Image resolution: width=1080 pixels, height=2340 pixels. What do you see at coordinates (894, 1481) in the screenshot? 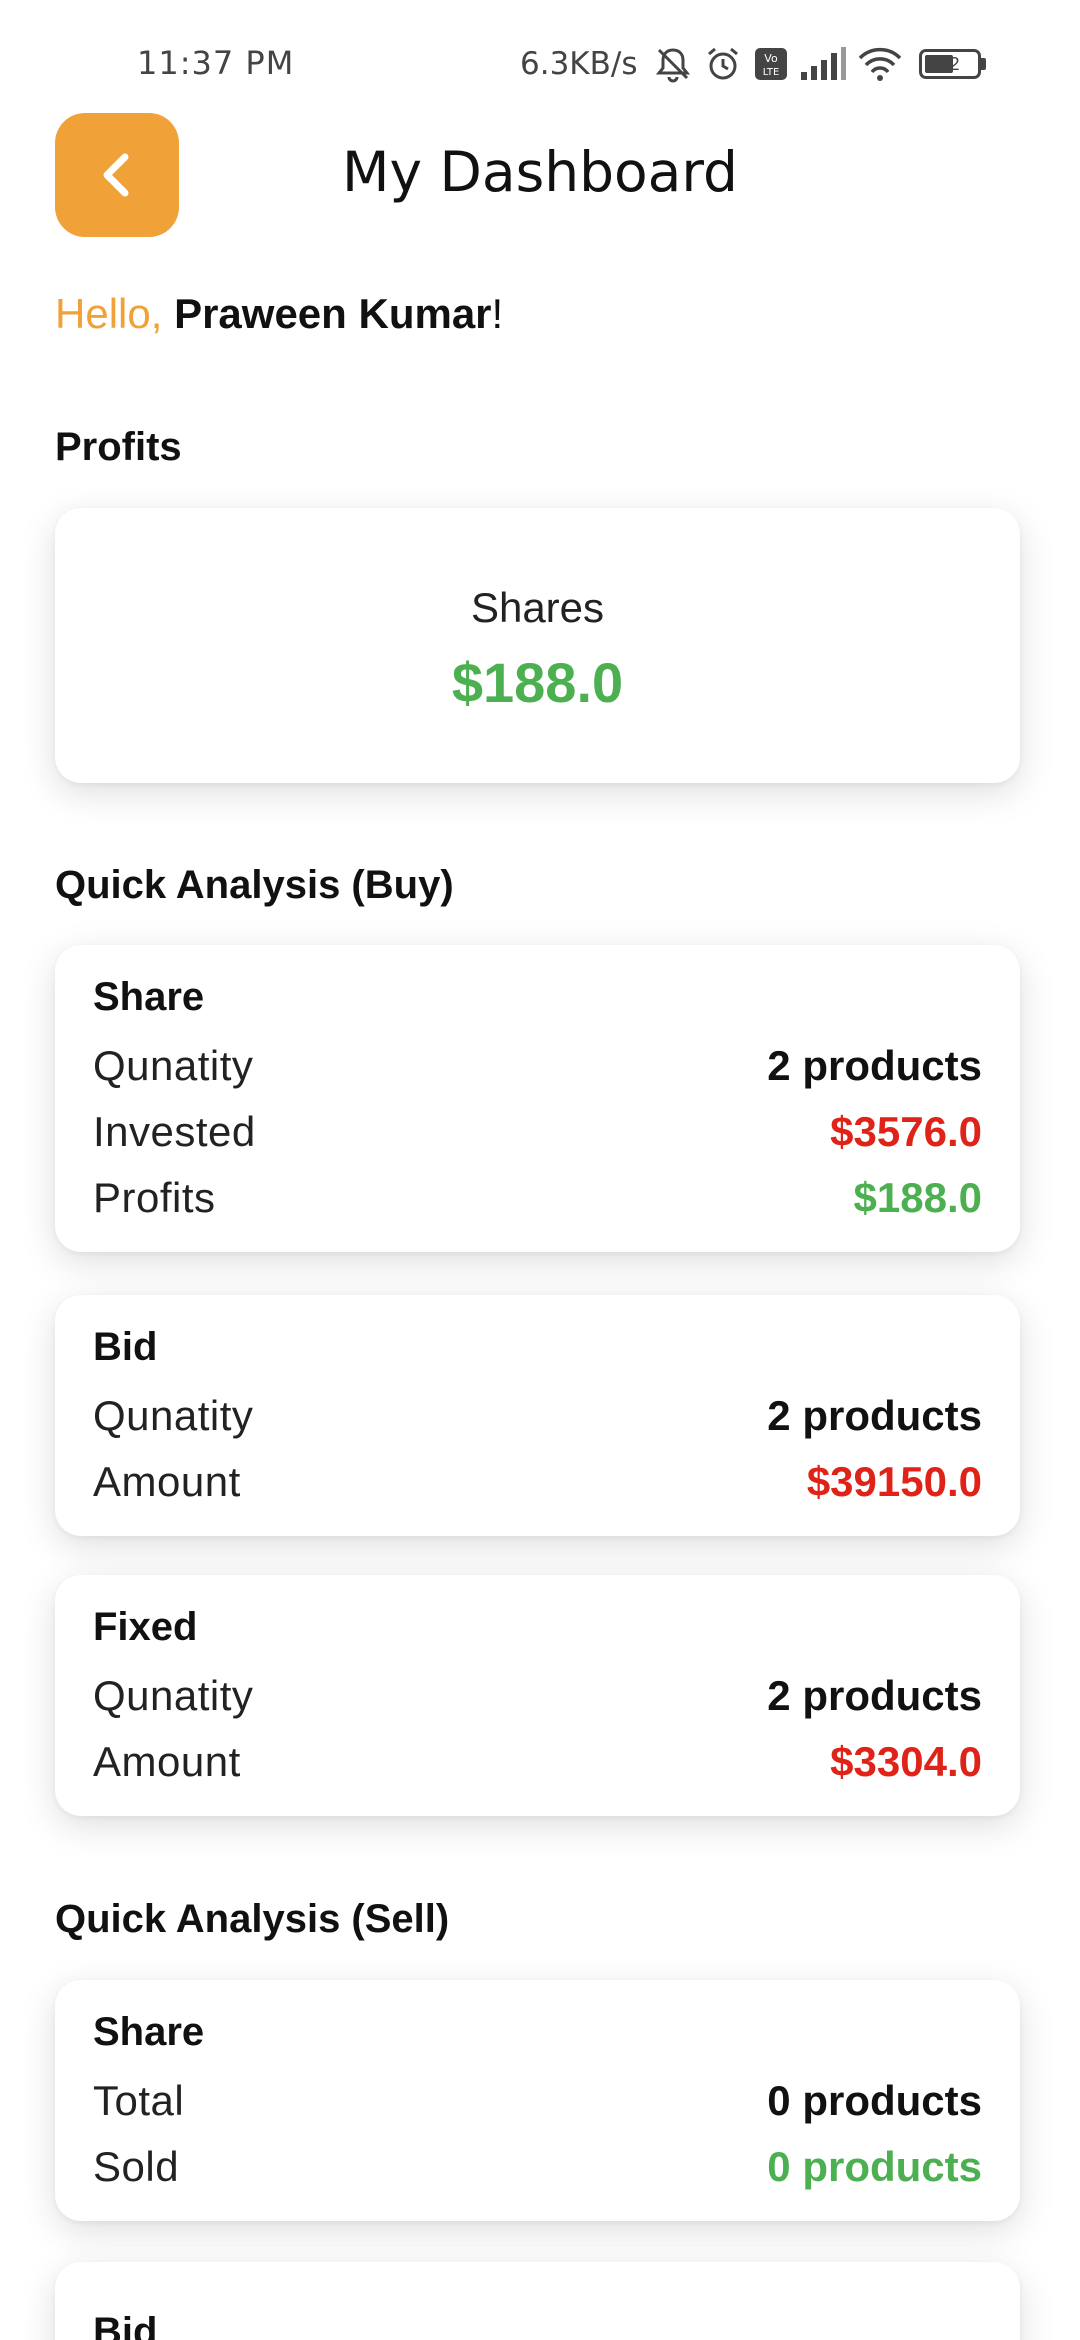
I see `row-value: $39150.0` at bounding box center [894, 1481].